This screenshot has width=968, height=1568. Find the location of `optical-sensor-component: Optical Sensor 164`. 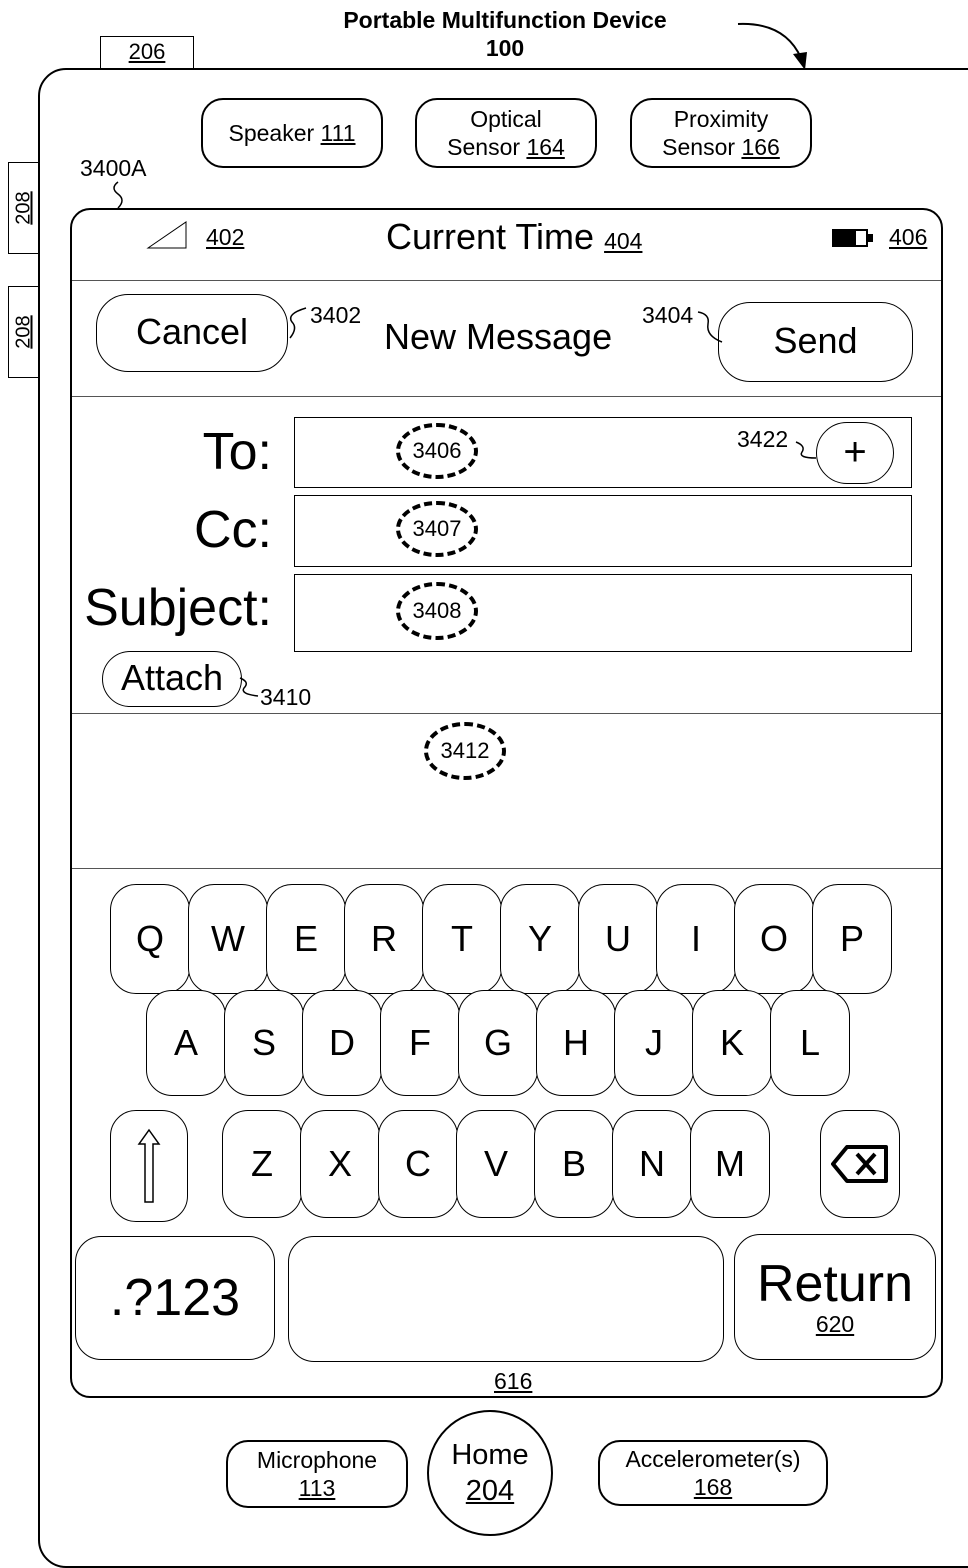

optical-sensor-component: Optical Sensor 164 is located at coordinates (506, 133).